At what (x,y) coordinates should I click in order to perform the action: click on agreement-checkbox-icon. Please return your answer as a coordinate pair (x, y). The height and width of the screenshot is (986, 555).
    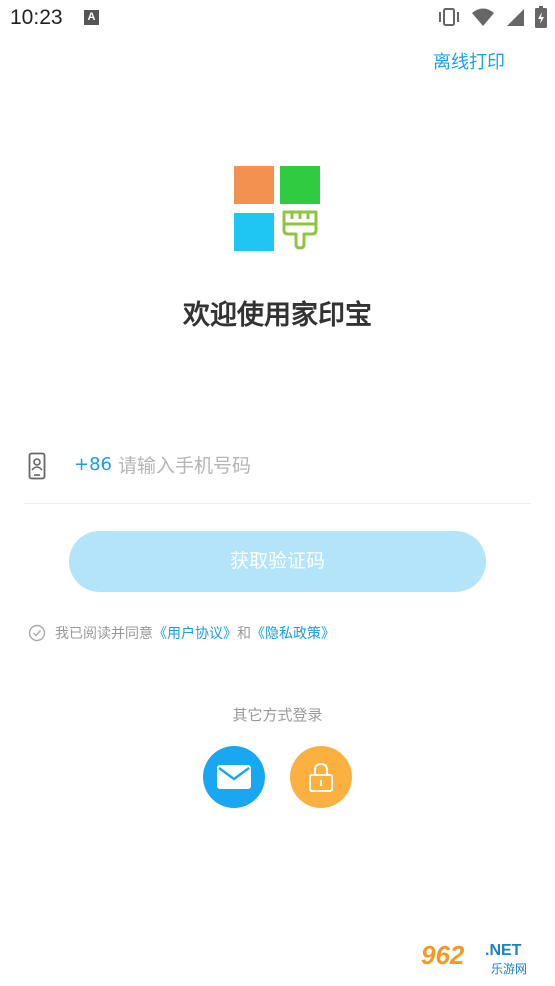
    Looking at the image, I should click on (37, 633).